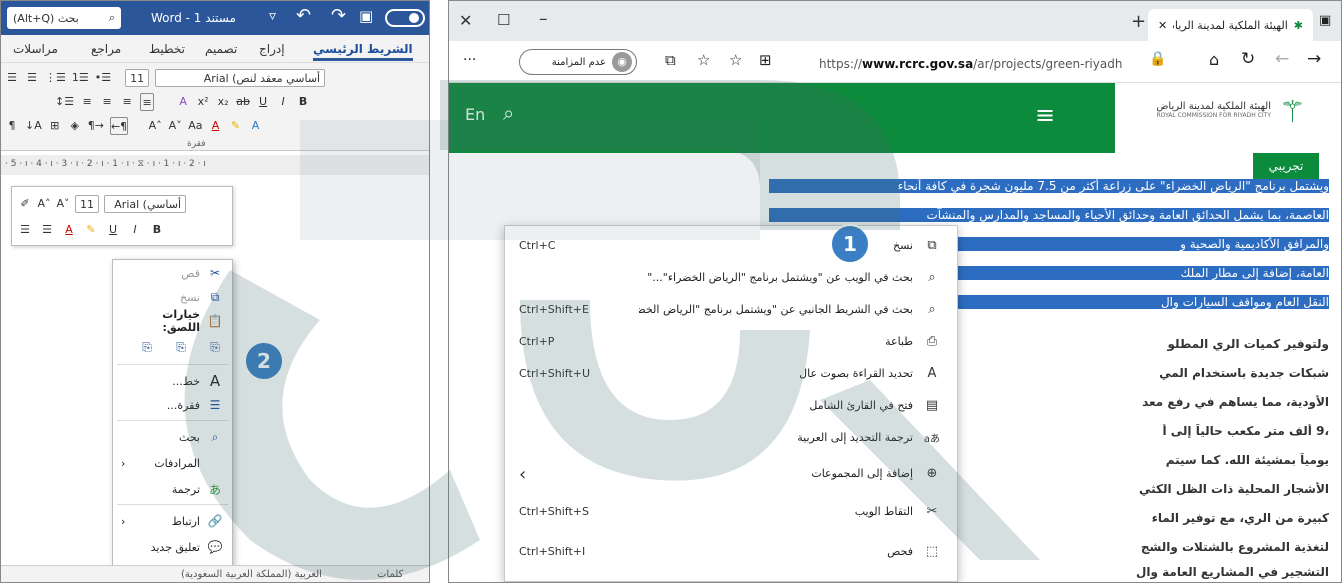 This screenshot has width=1342, height=583. What do you see at coordinates (172, 489) in the screenshot?
I see `menu-translate: あ ترجمة` at bounding box center [172, 489].